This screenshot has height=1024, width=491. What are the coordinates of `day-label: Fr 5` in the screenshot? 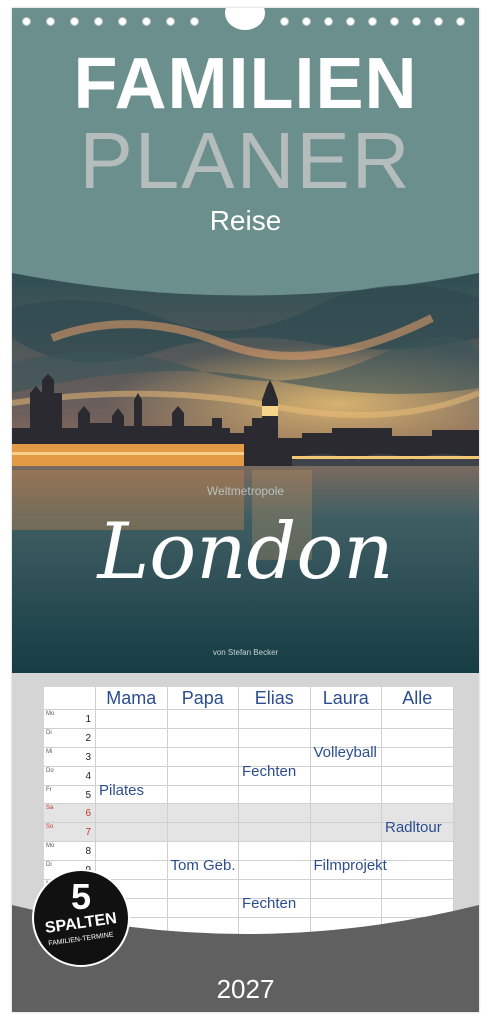 It's located at (70, 794).